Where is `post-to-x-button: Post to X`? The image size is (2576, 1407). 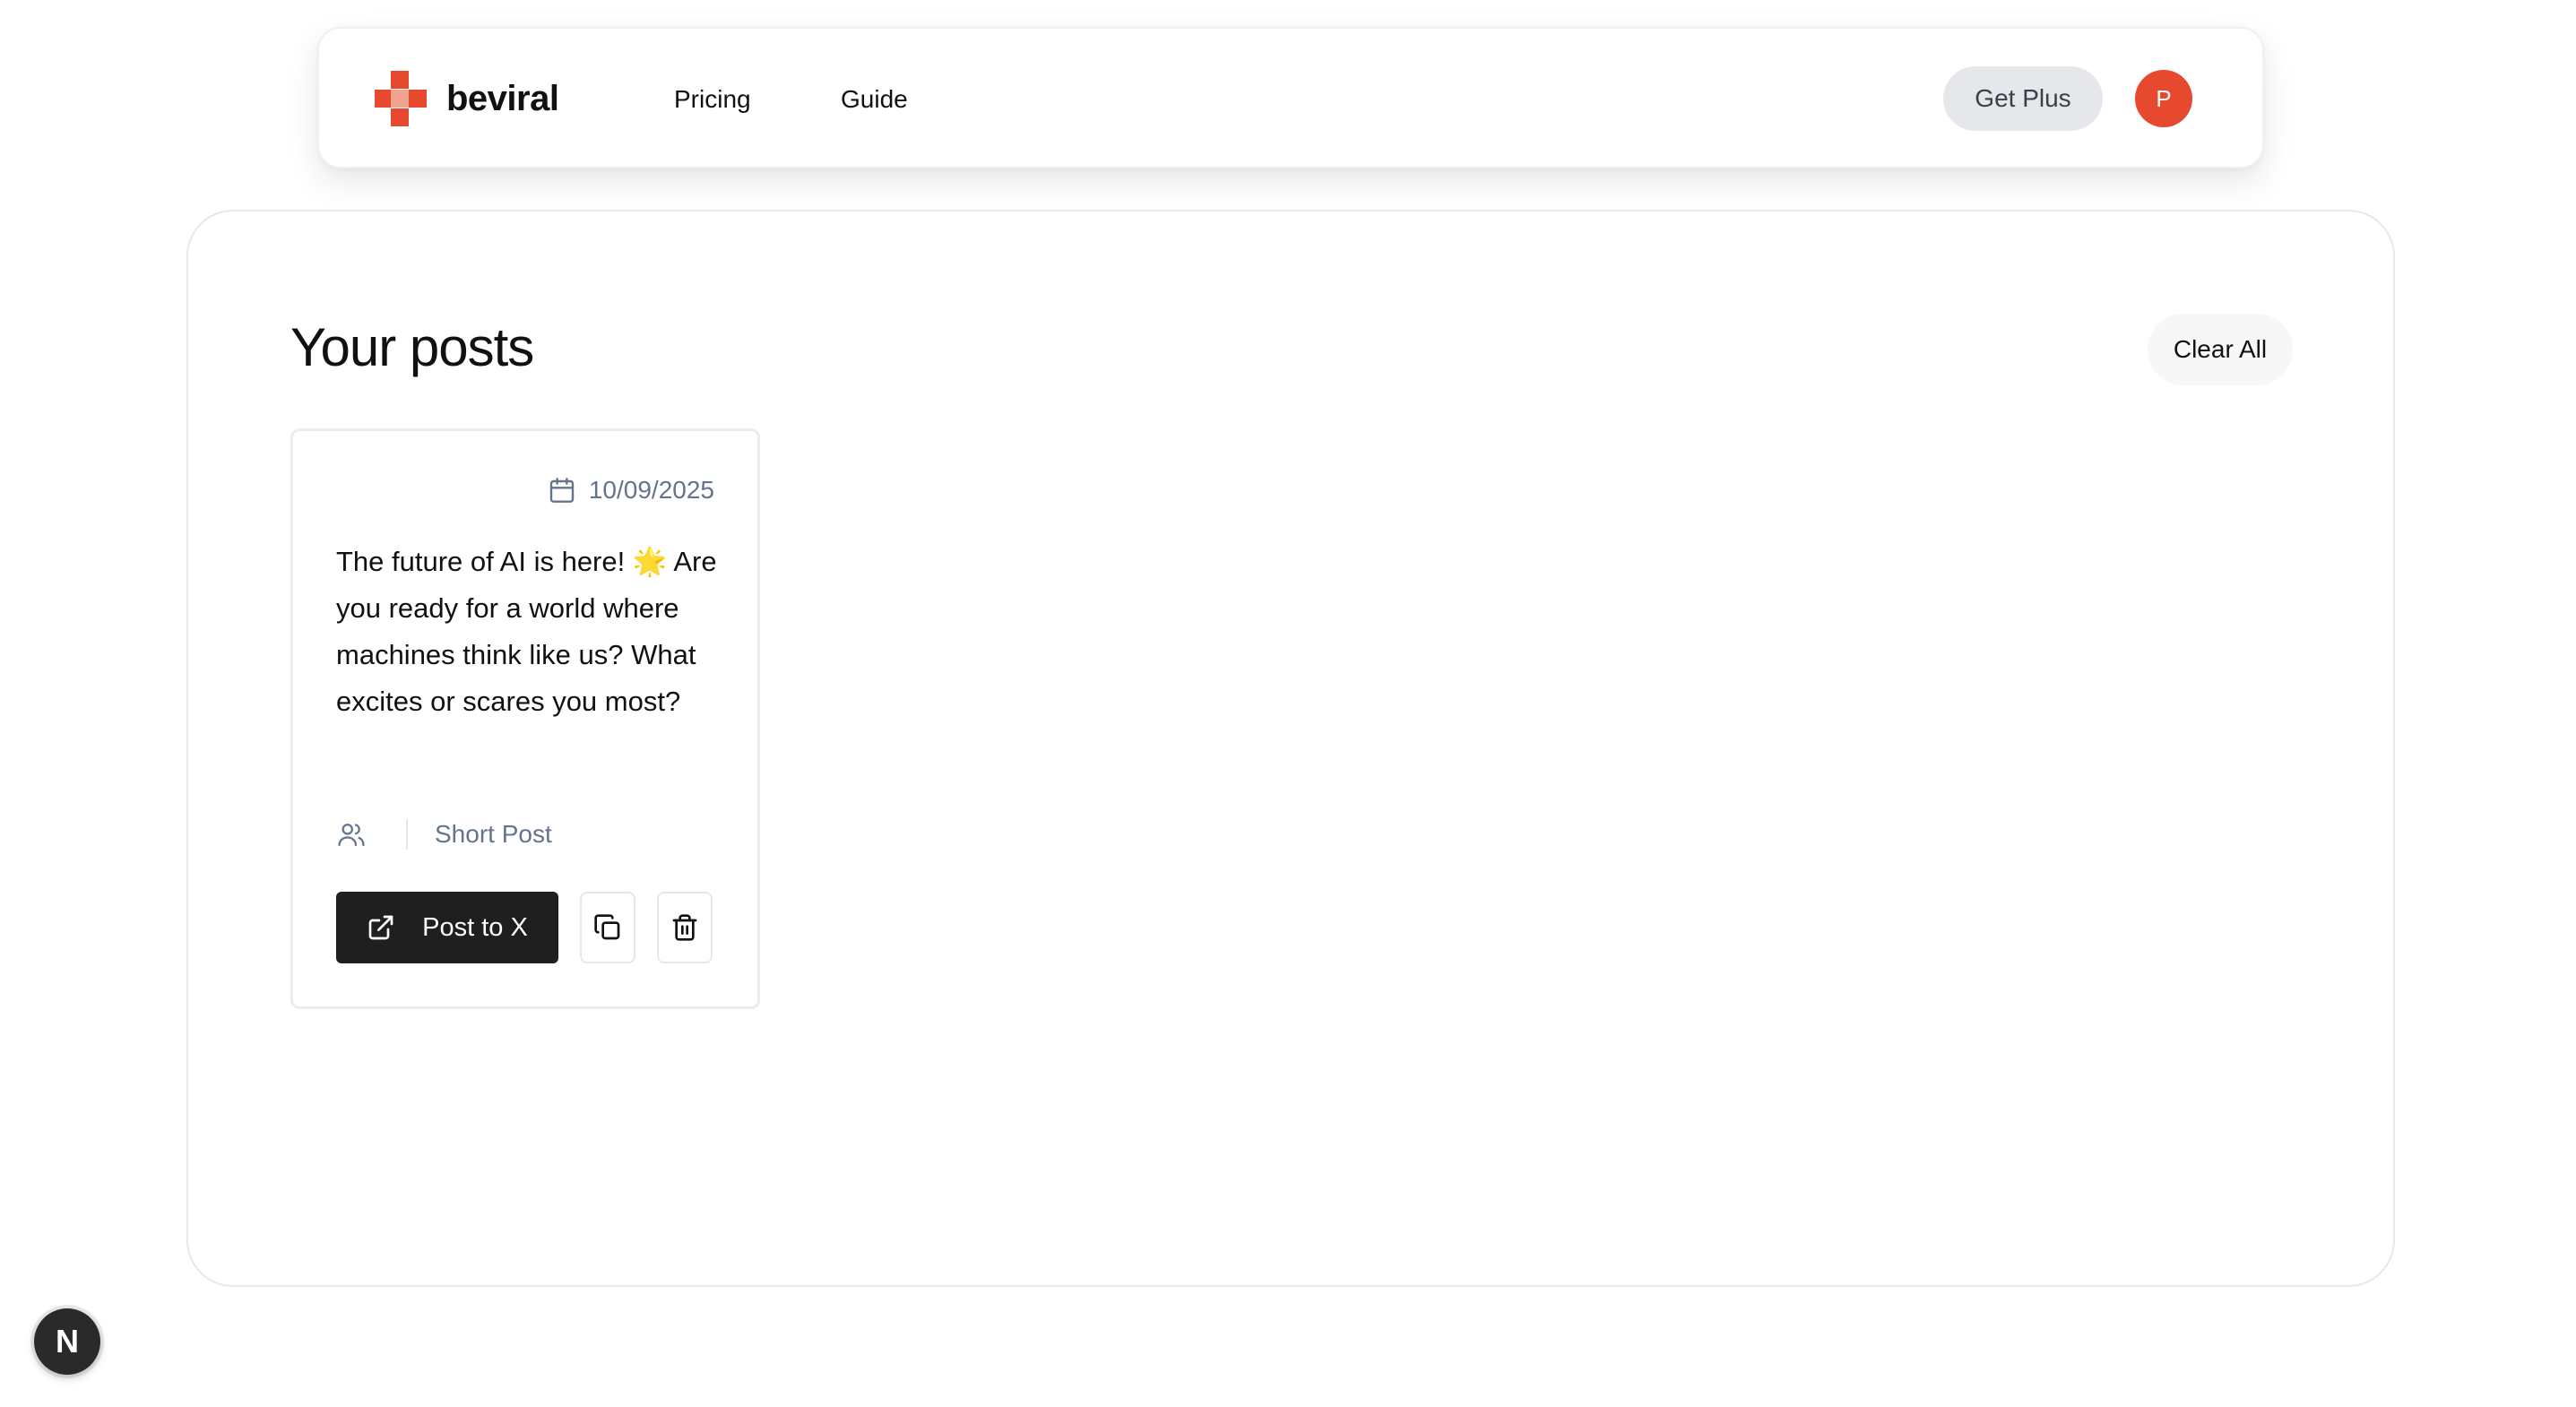 post-to-x-button: Post to X is located at coordinates (447, 927).